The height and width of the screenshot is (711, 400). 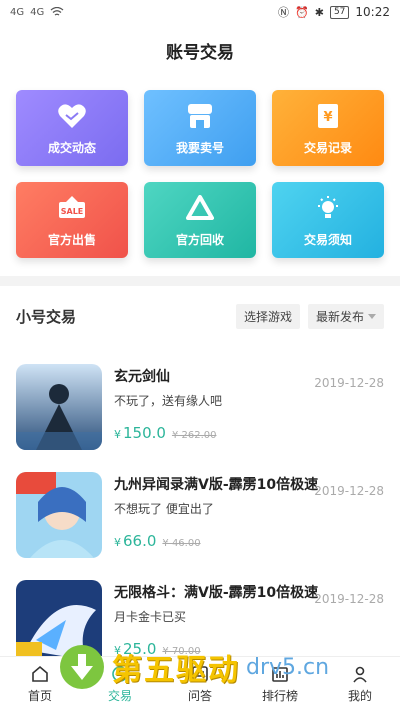 I want to click on select-game-label: 选择游戏, so click(x=267, y=316).